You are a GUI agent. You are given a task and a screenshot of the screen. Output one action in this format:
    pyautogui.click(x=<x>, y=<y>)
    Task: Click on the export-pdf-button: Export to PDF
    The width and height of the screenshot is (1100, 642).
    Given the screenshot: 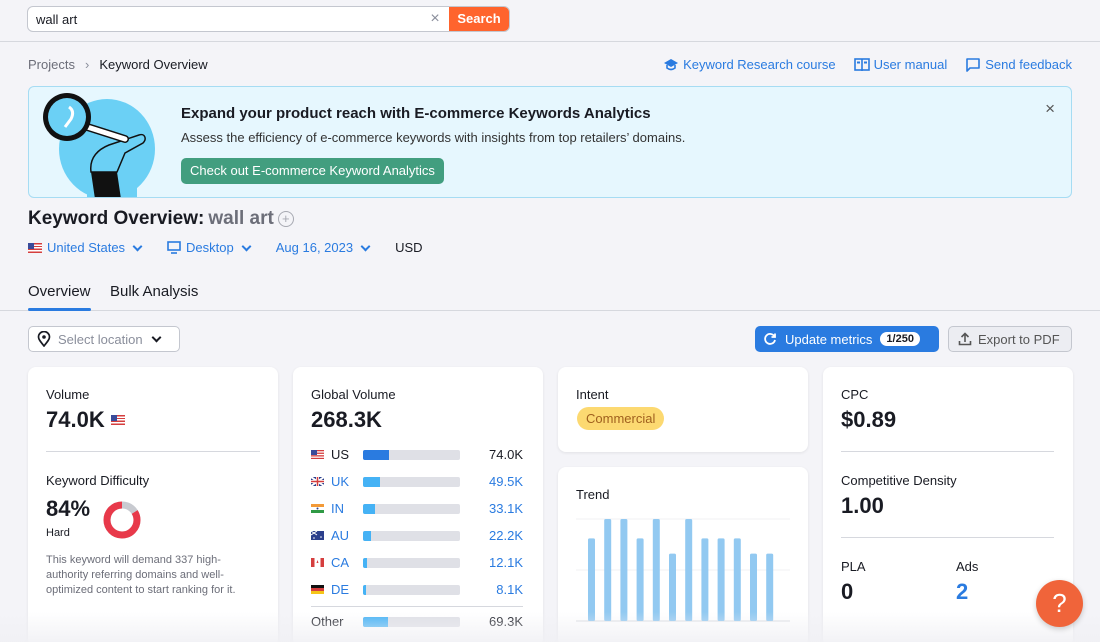 What is the action you would take?
    pyautogui.click(x=1010, y=339)
    